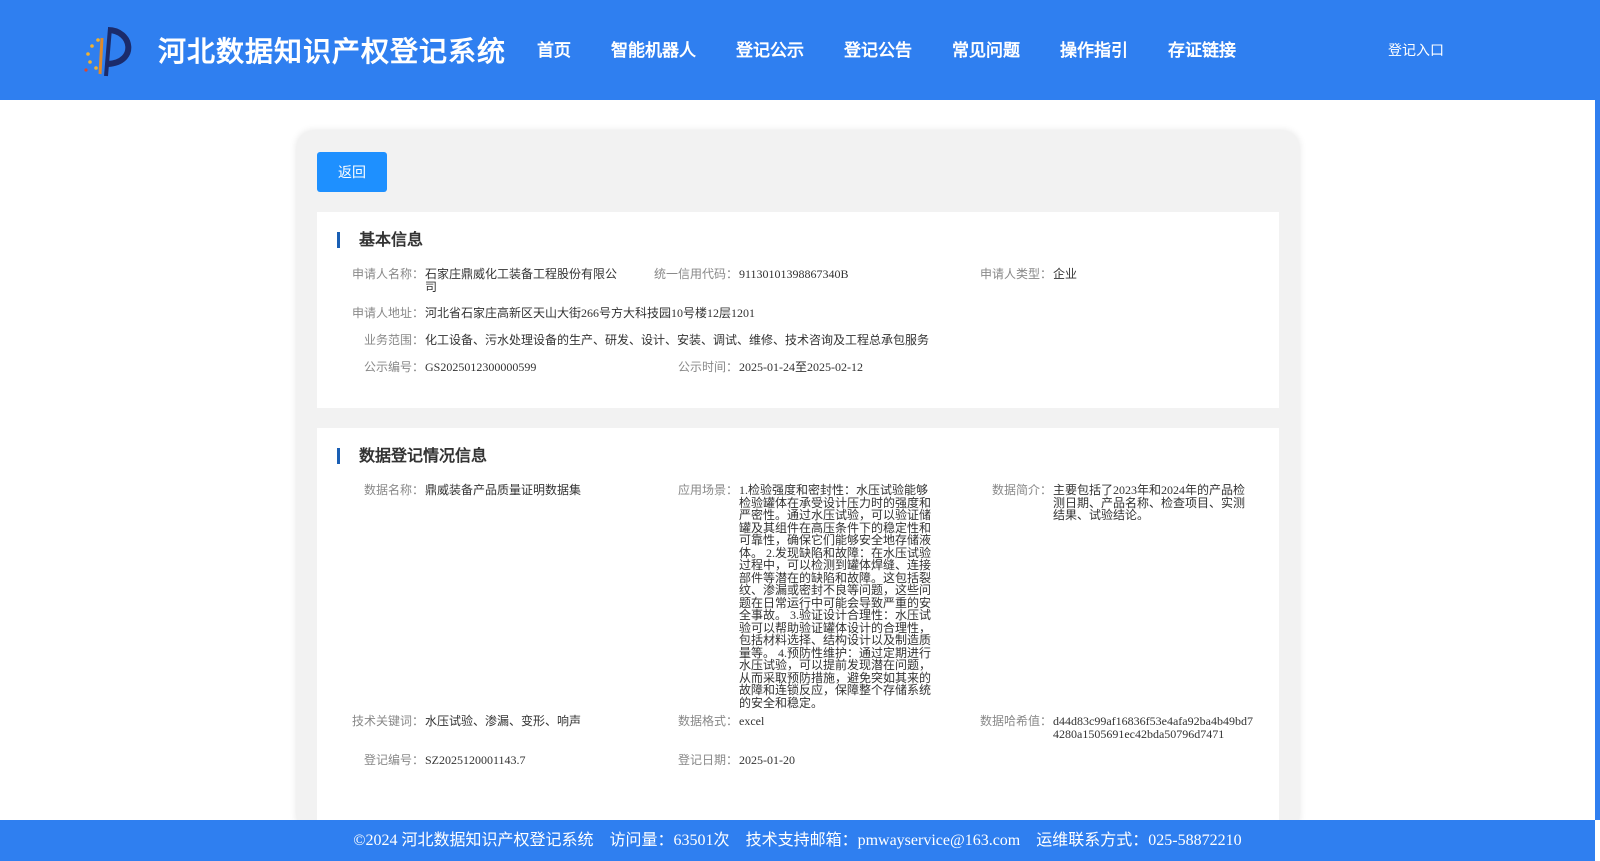  What do you see at coordinates (1015, 274) in the screenshot?
I see `label-applicant-type: 申请人类型：` at bounding box center [1015, 274].